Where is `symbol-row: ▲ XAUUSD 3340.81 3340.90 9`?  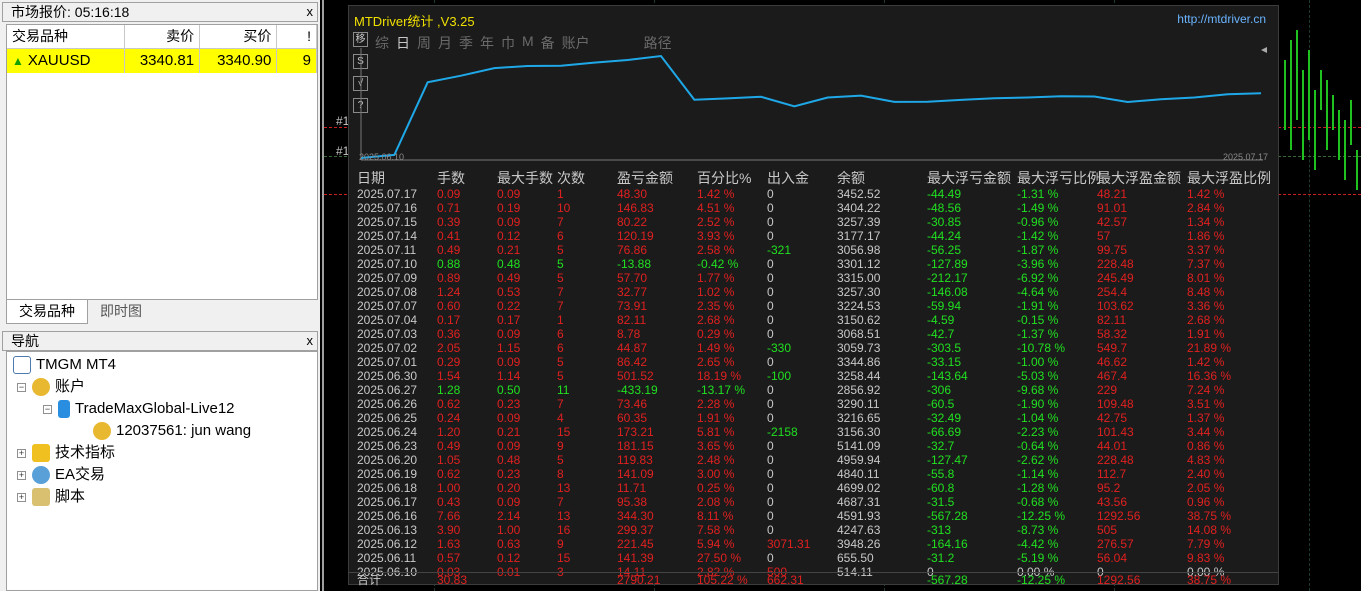
symbol-row: ▲ XAUUSD 3340.81 3340.90 9 is located at coordinates (162, 61).